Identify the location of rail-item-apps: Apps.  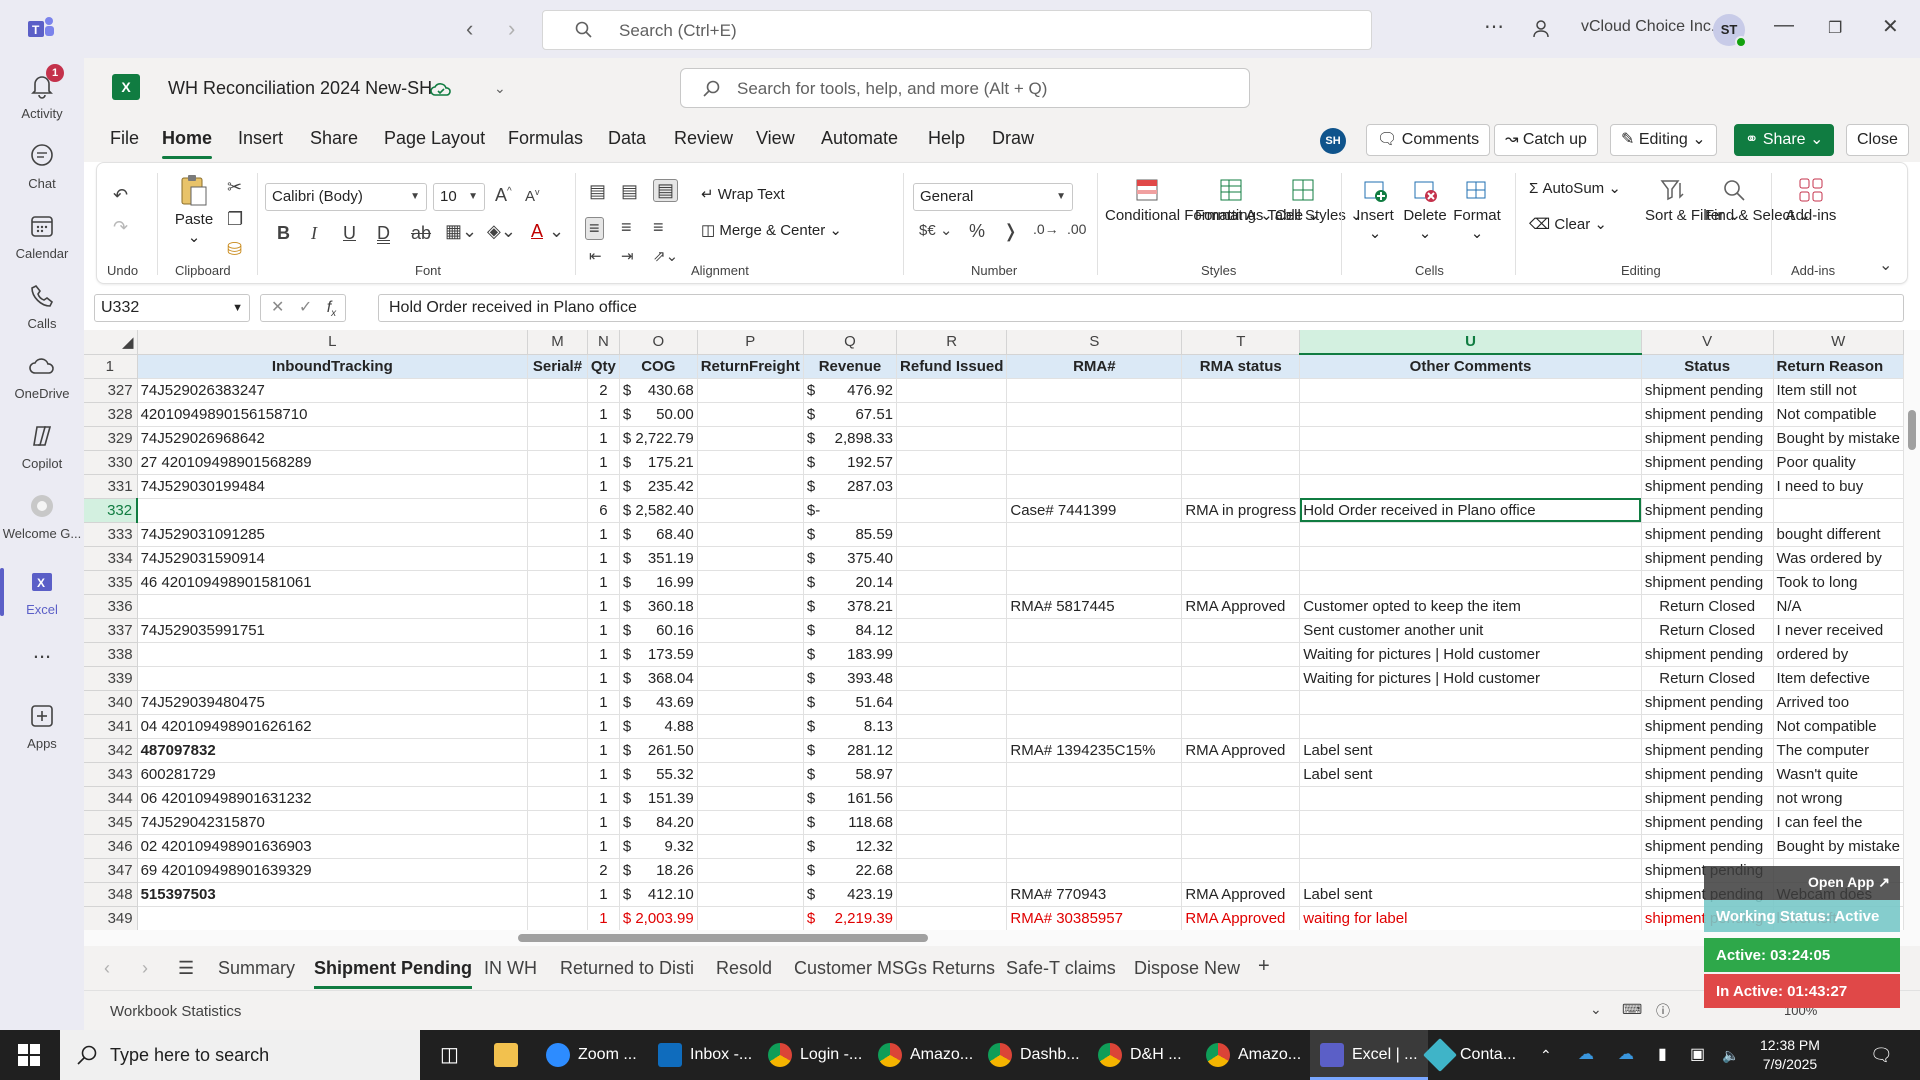
(42, 726).